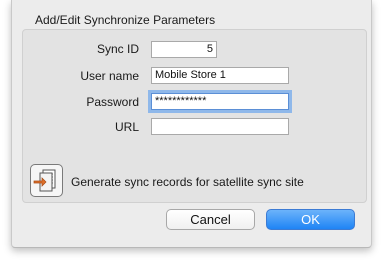 The image size is (383, 261). What do you see at coordinates (210, 219) in the screenshot?
I see `cancel-button: Cancel` at bounding box center [210, 219].